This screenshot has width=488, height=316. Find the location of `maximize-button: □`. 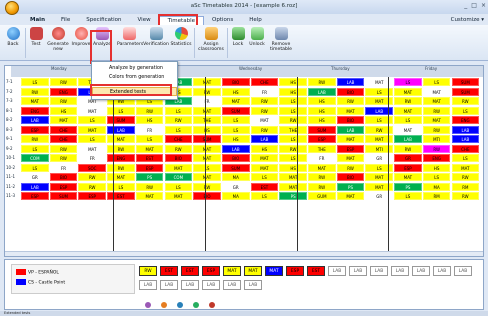

maximize-button: □ is located at coordinates (474, 5).